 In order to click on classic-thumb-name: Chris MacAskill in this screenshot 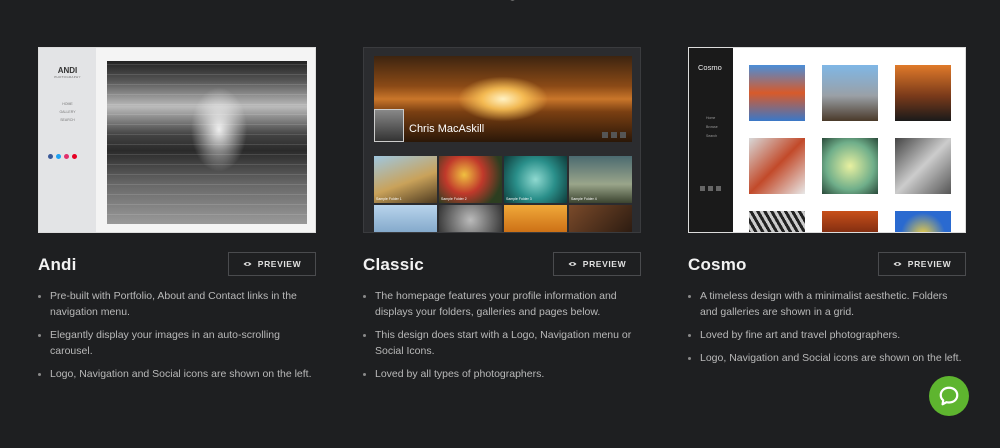, I will do `click(447, 129)`.